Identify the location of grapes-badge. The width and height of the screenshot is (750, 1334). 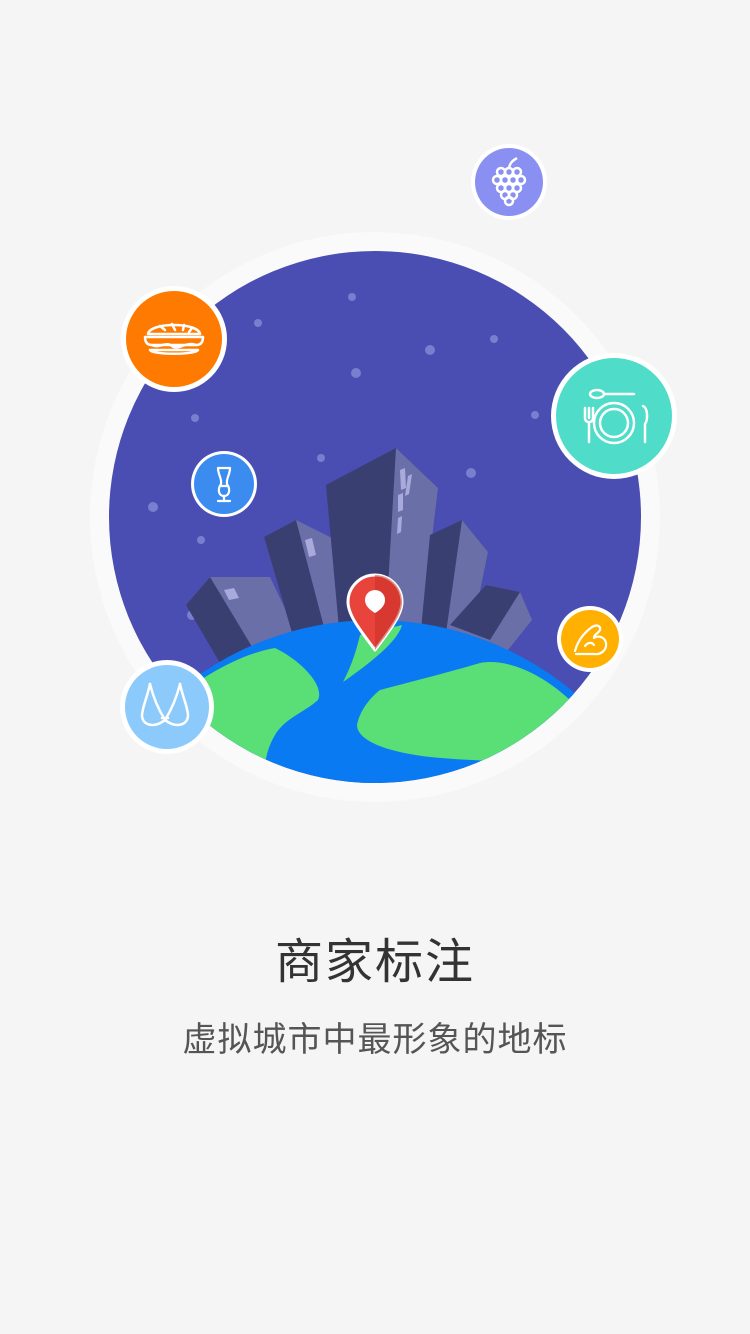
(509, 182).